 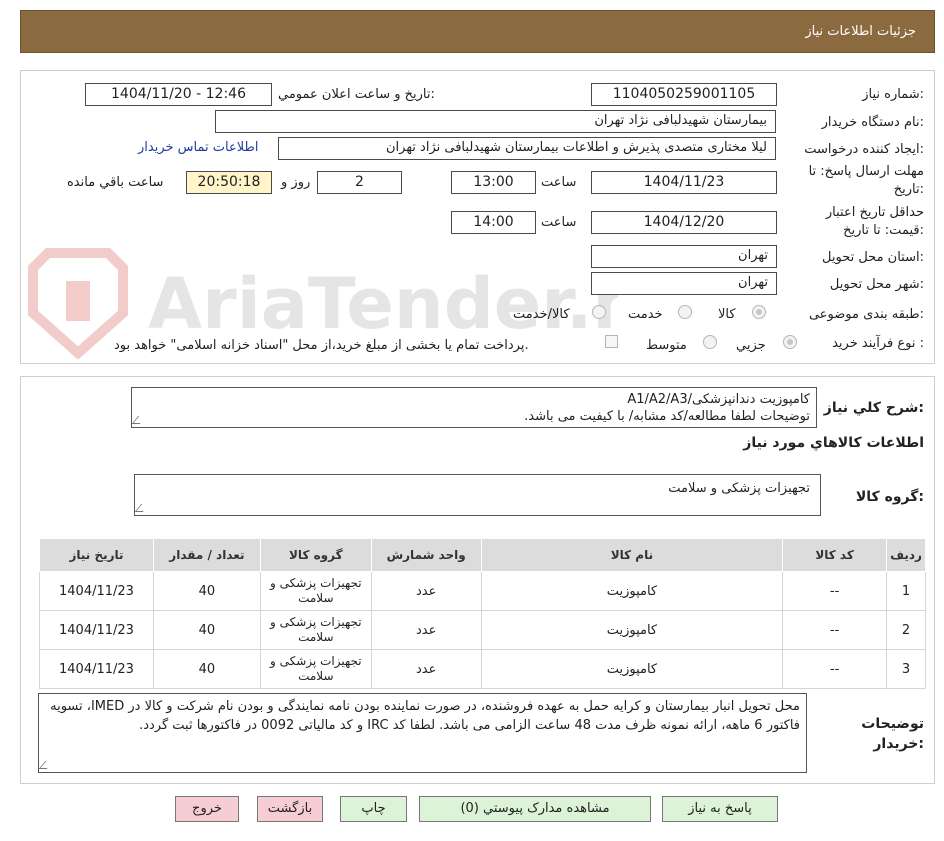 I want to click on view-attachments-button: مشاهده مدارک پیوستي (0), so click(x=535, y=809).